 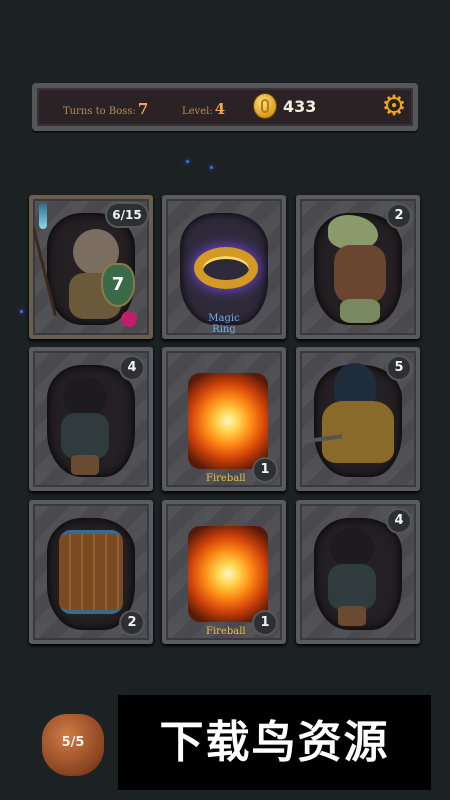 I want to click on gear-icon: ⚙, so click(x=394, y=106).